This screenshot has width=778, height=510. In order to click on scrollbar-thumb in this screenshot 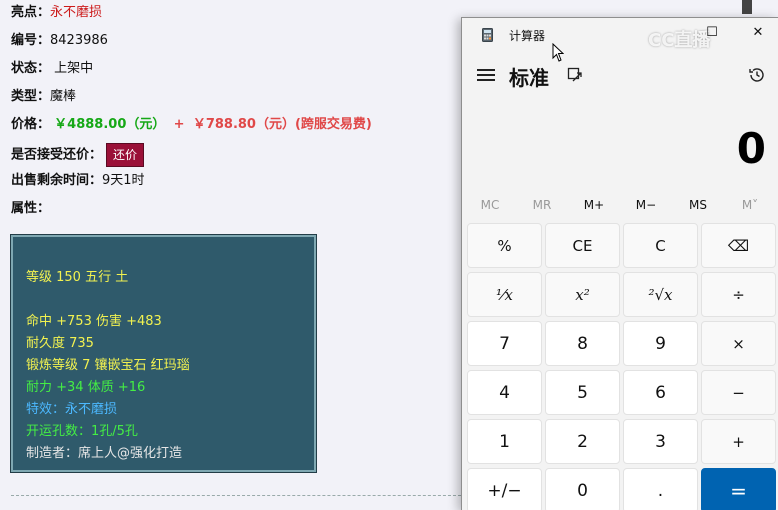, I will do `click(747, 7)`.